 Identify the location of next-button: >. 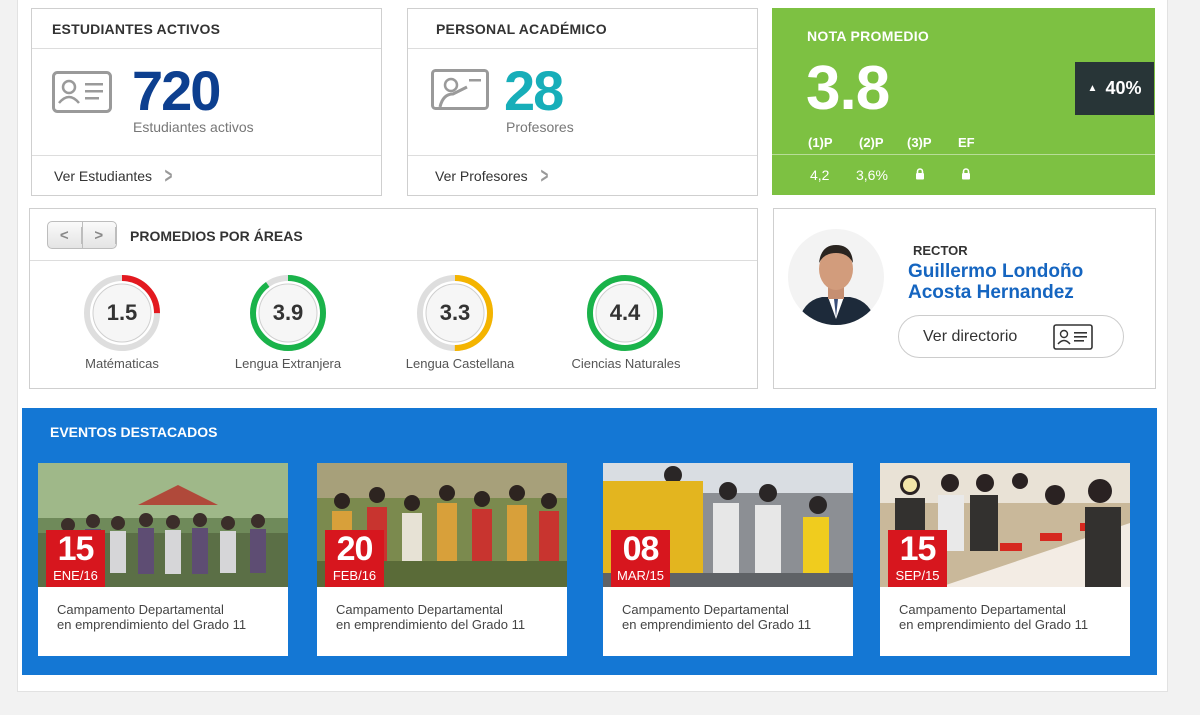
(99, 235).